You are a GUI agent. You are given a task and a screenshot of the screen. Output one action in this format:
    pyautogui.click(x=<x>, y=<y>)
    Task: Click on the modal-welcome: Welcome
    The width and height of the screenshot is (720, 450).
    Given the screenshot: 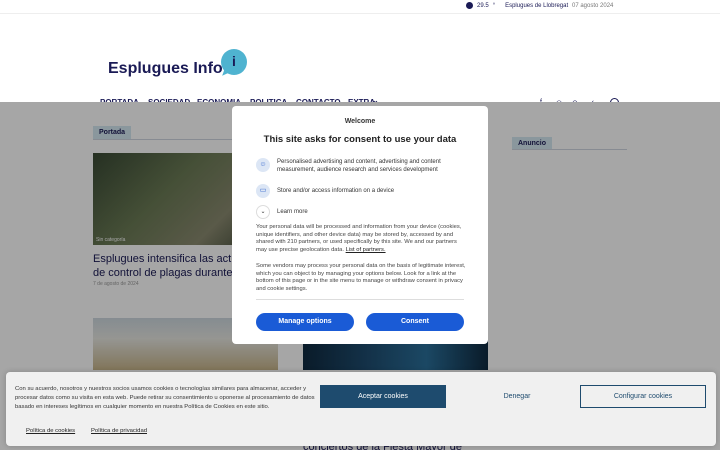 What is the action you would take?
    pyautogui.click(x=360, y=121)
    